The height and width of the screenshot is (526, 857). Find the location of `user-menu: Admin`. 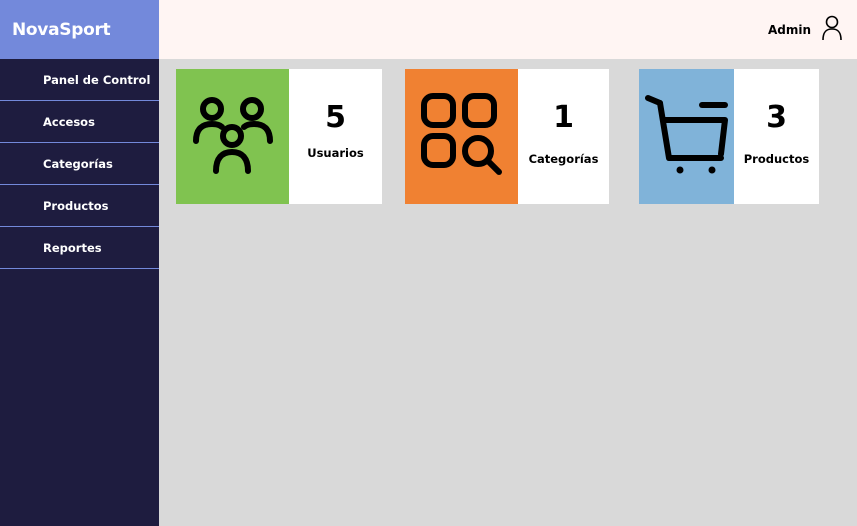

user-menu: Admin is located at coordinates (805, 30).